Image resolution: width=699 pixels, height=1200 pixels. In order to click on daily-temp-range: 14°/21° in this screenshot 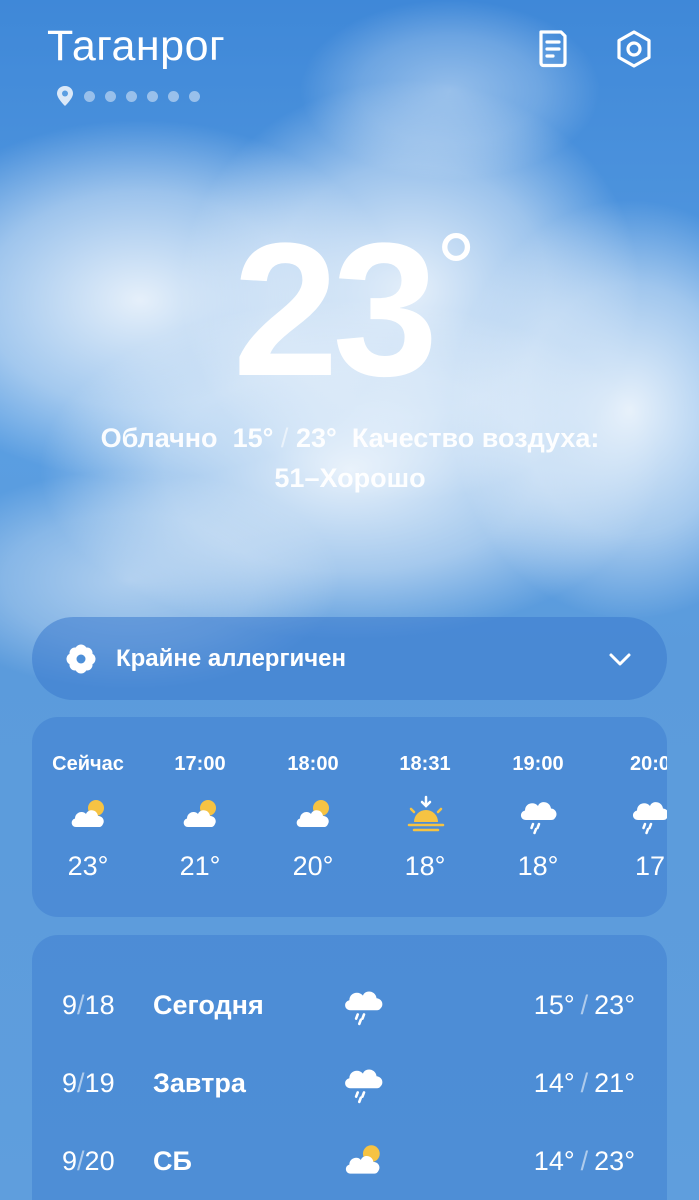, I will do `click(584, 1083)`.